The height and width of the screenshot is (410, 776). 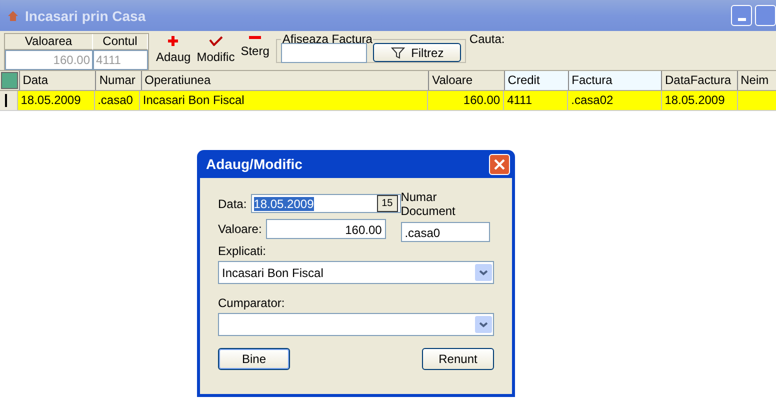 What do you see at coordinates (284, 80) in the screenshot?
I see `column-header: Operatiunea` at bounding box center [284, 80].